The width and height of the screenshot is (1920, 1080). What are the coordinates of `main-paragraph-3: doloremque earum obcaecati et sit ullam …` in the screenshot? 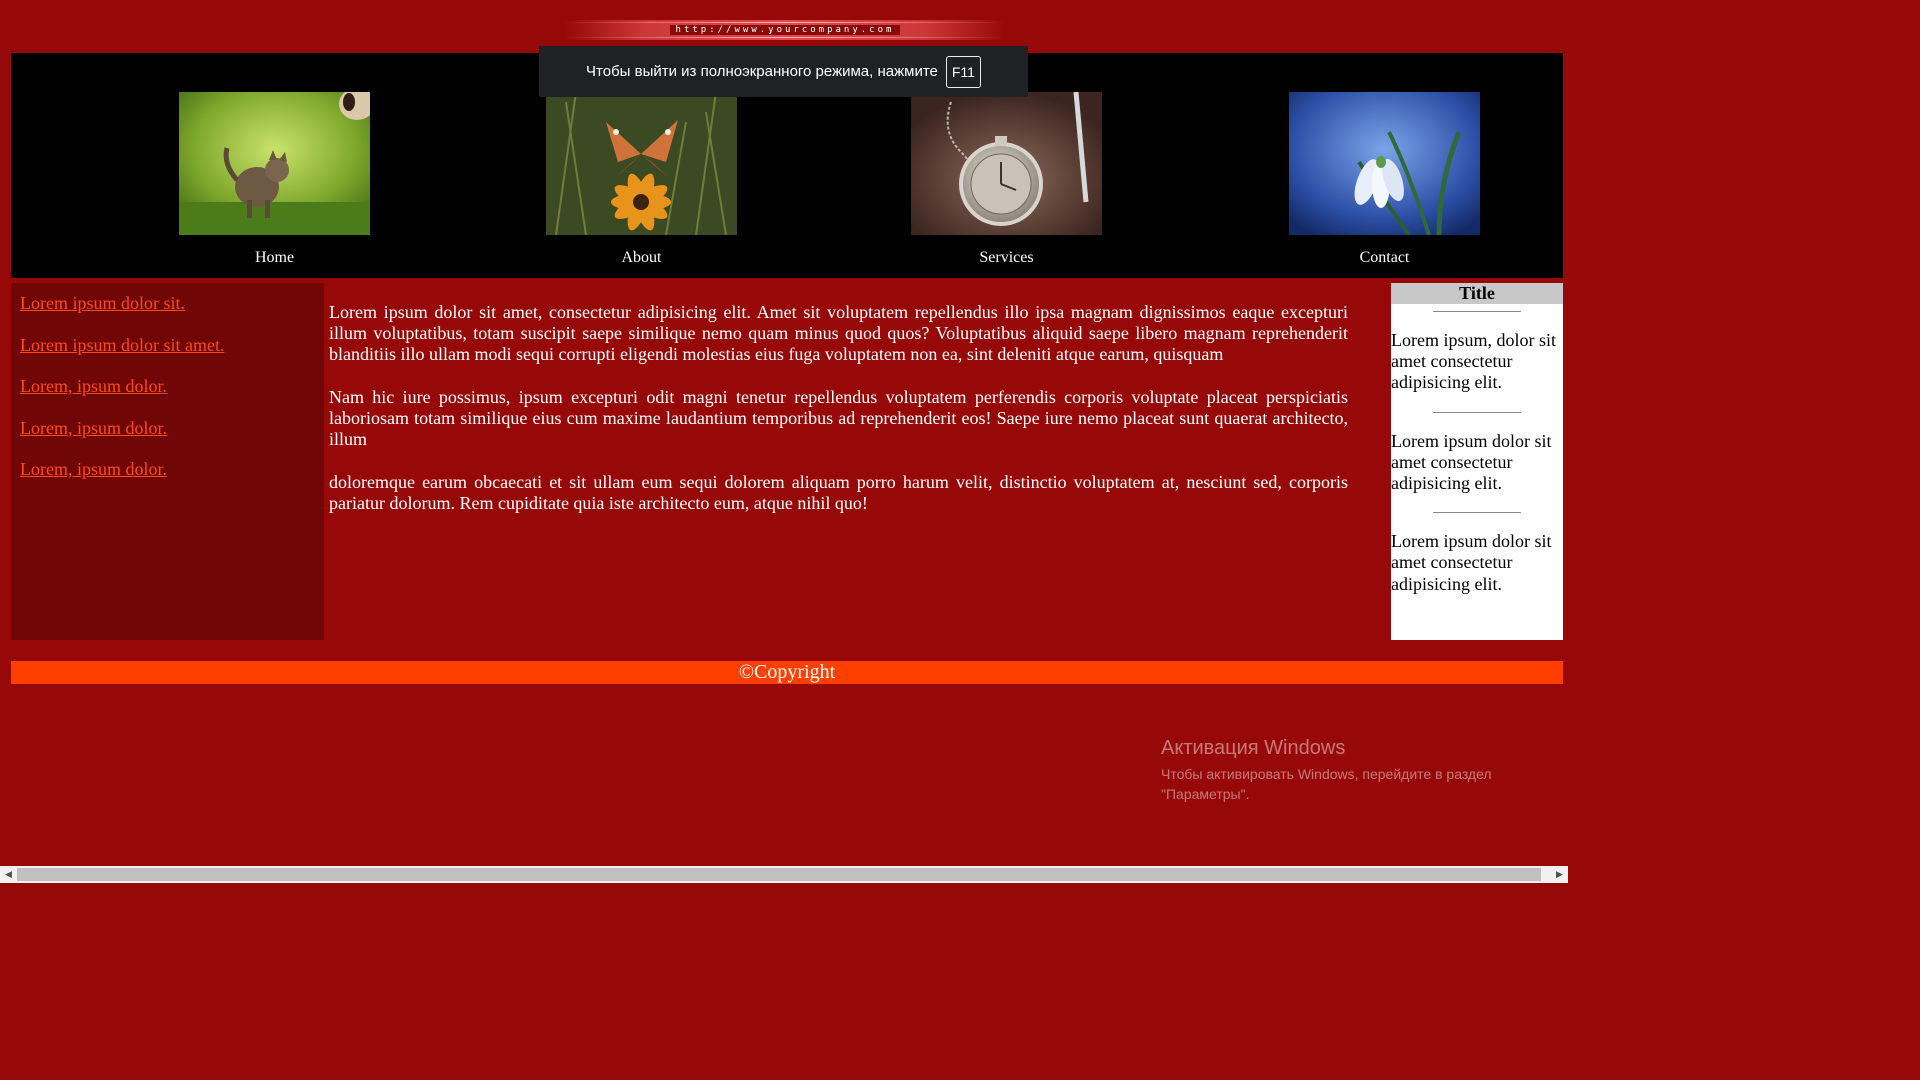 It's located at (838, 492).